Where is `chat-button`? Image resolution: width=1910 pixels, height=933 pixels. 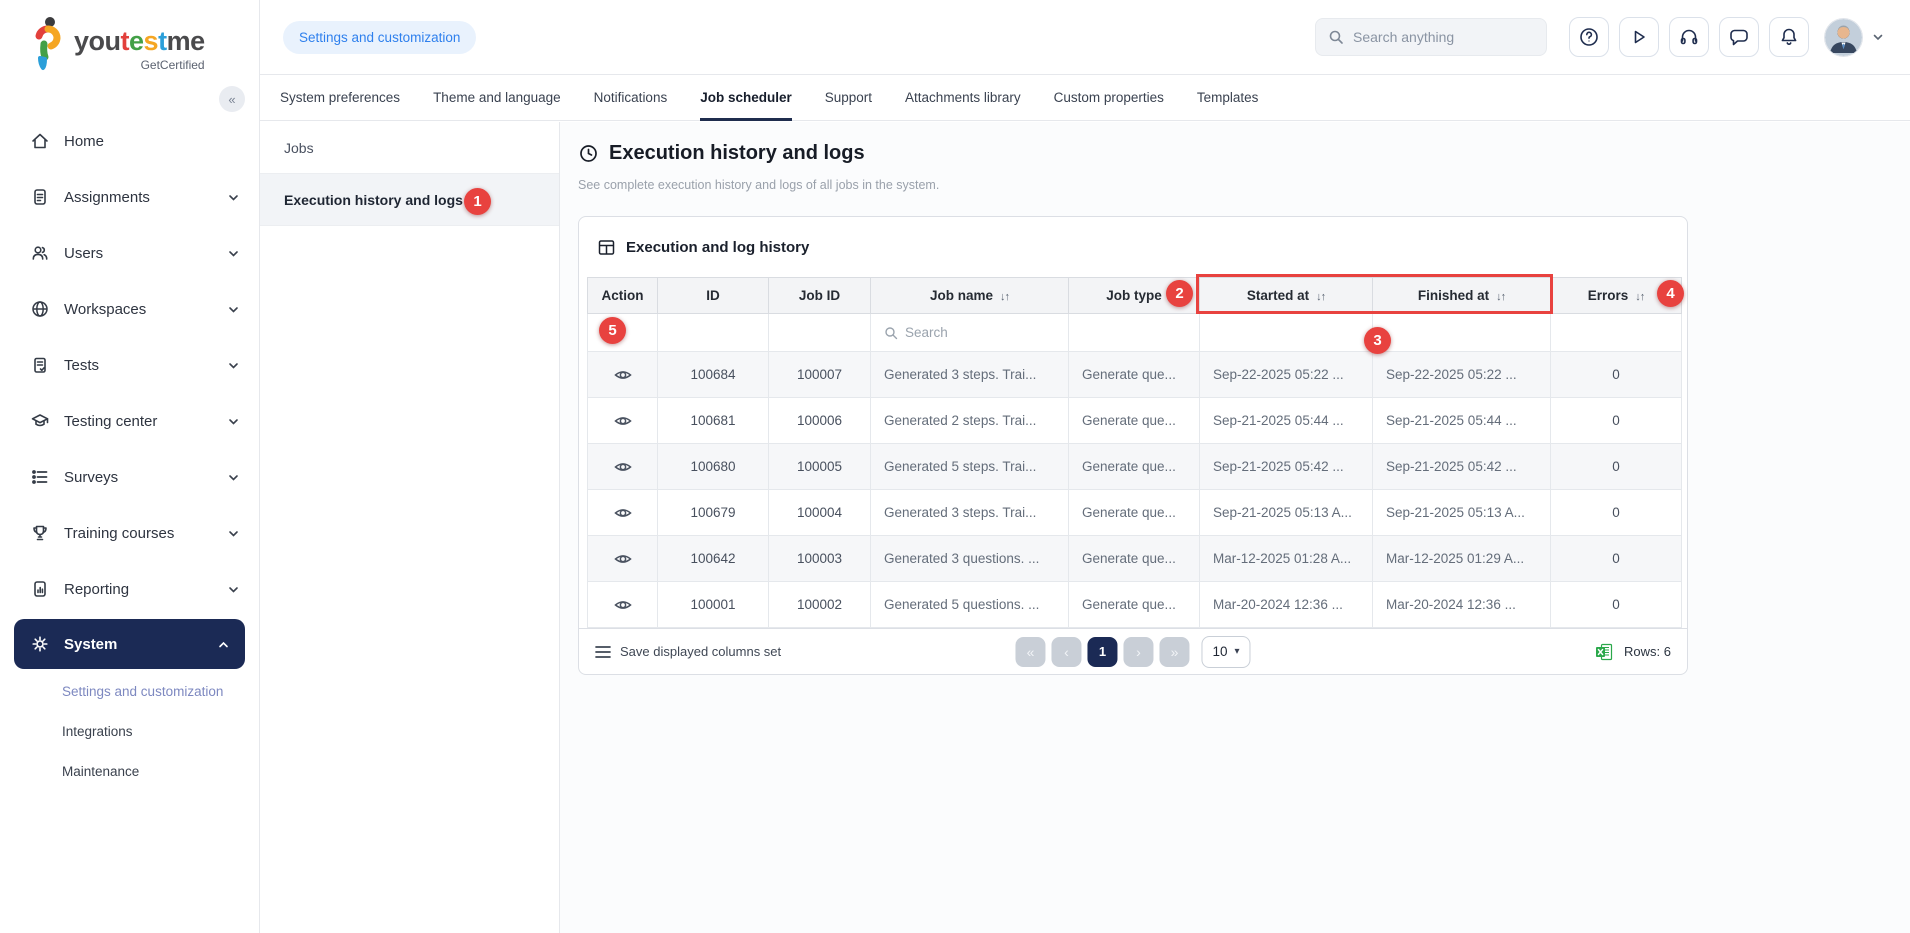
chat-button is located at coordinates (1739, 37).